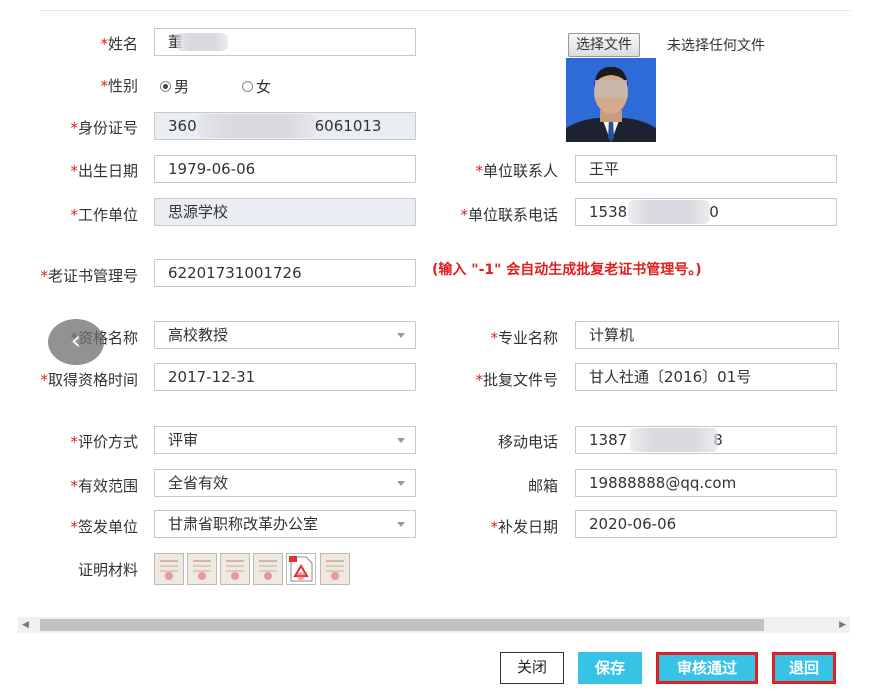 The height and width of the screenshot is (694, 891). I want to click on save-button: 保存, so click(610, 668).